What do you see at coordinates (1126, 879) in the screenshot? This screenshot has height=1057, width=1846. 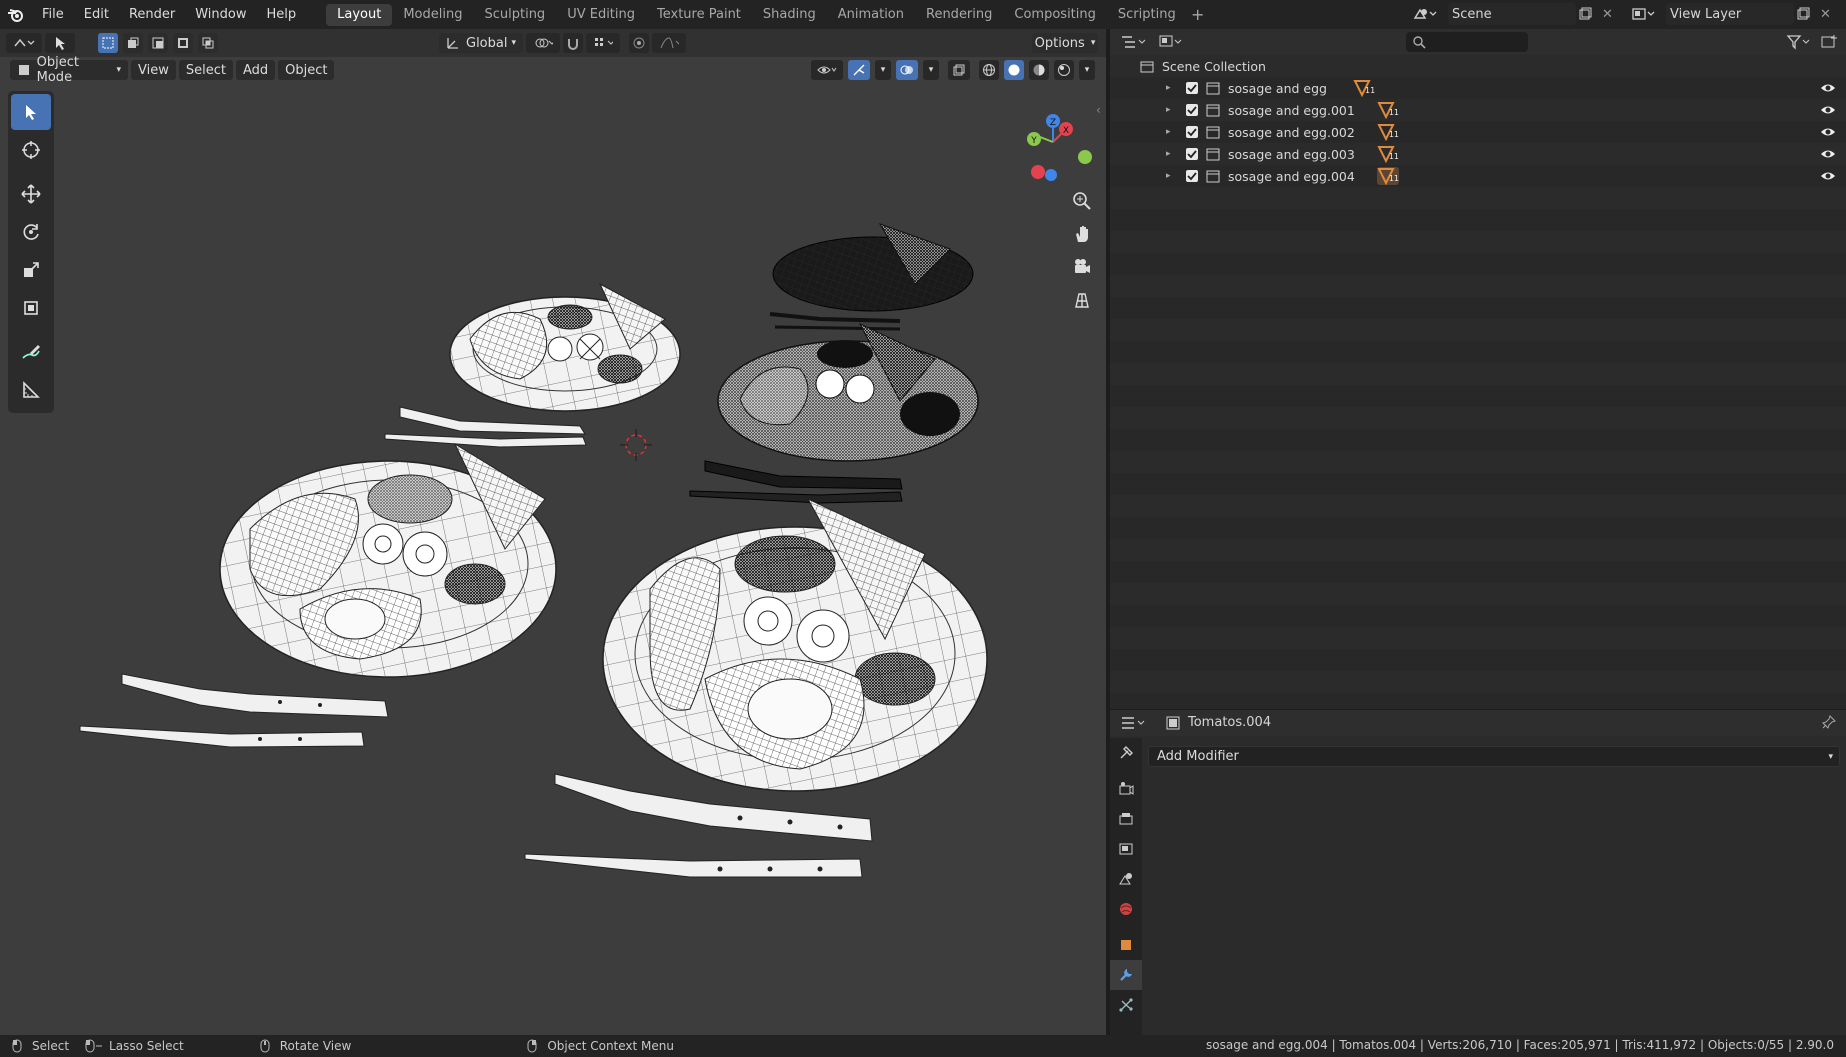 I see `scene-properties-icon` at bounding box center [1126, 879].